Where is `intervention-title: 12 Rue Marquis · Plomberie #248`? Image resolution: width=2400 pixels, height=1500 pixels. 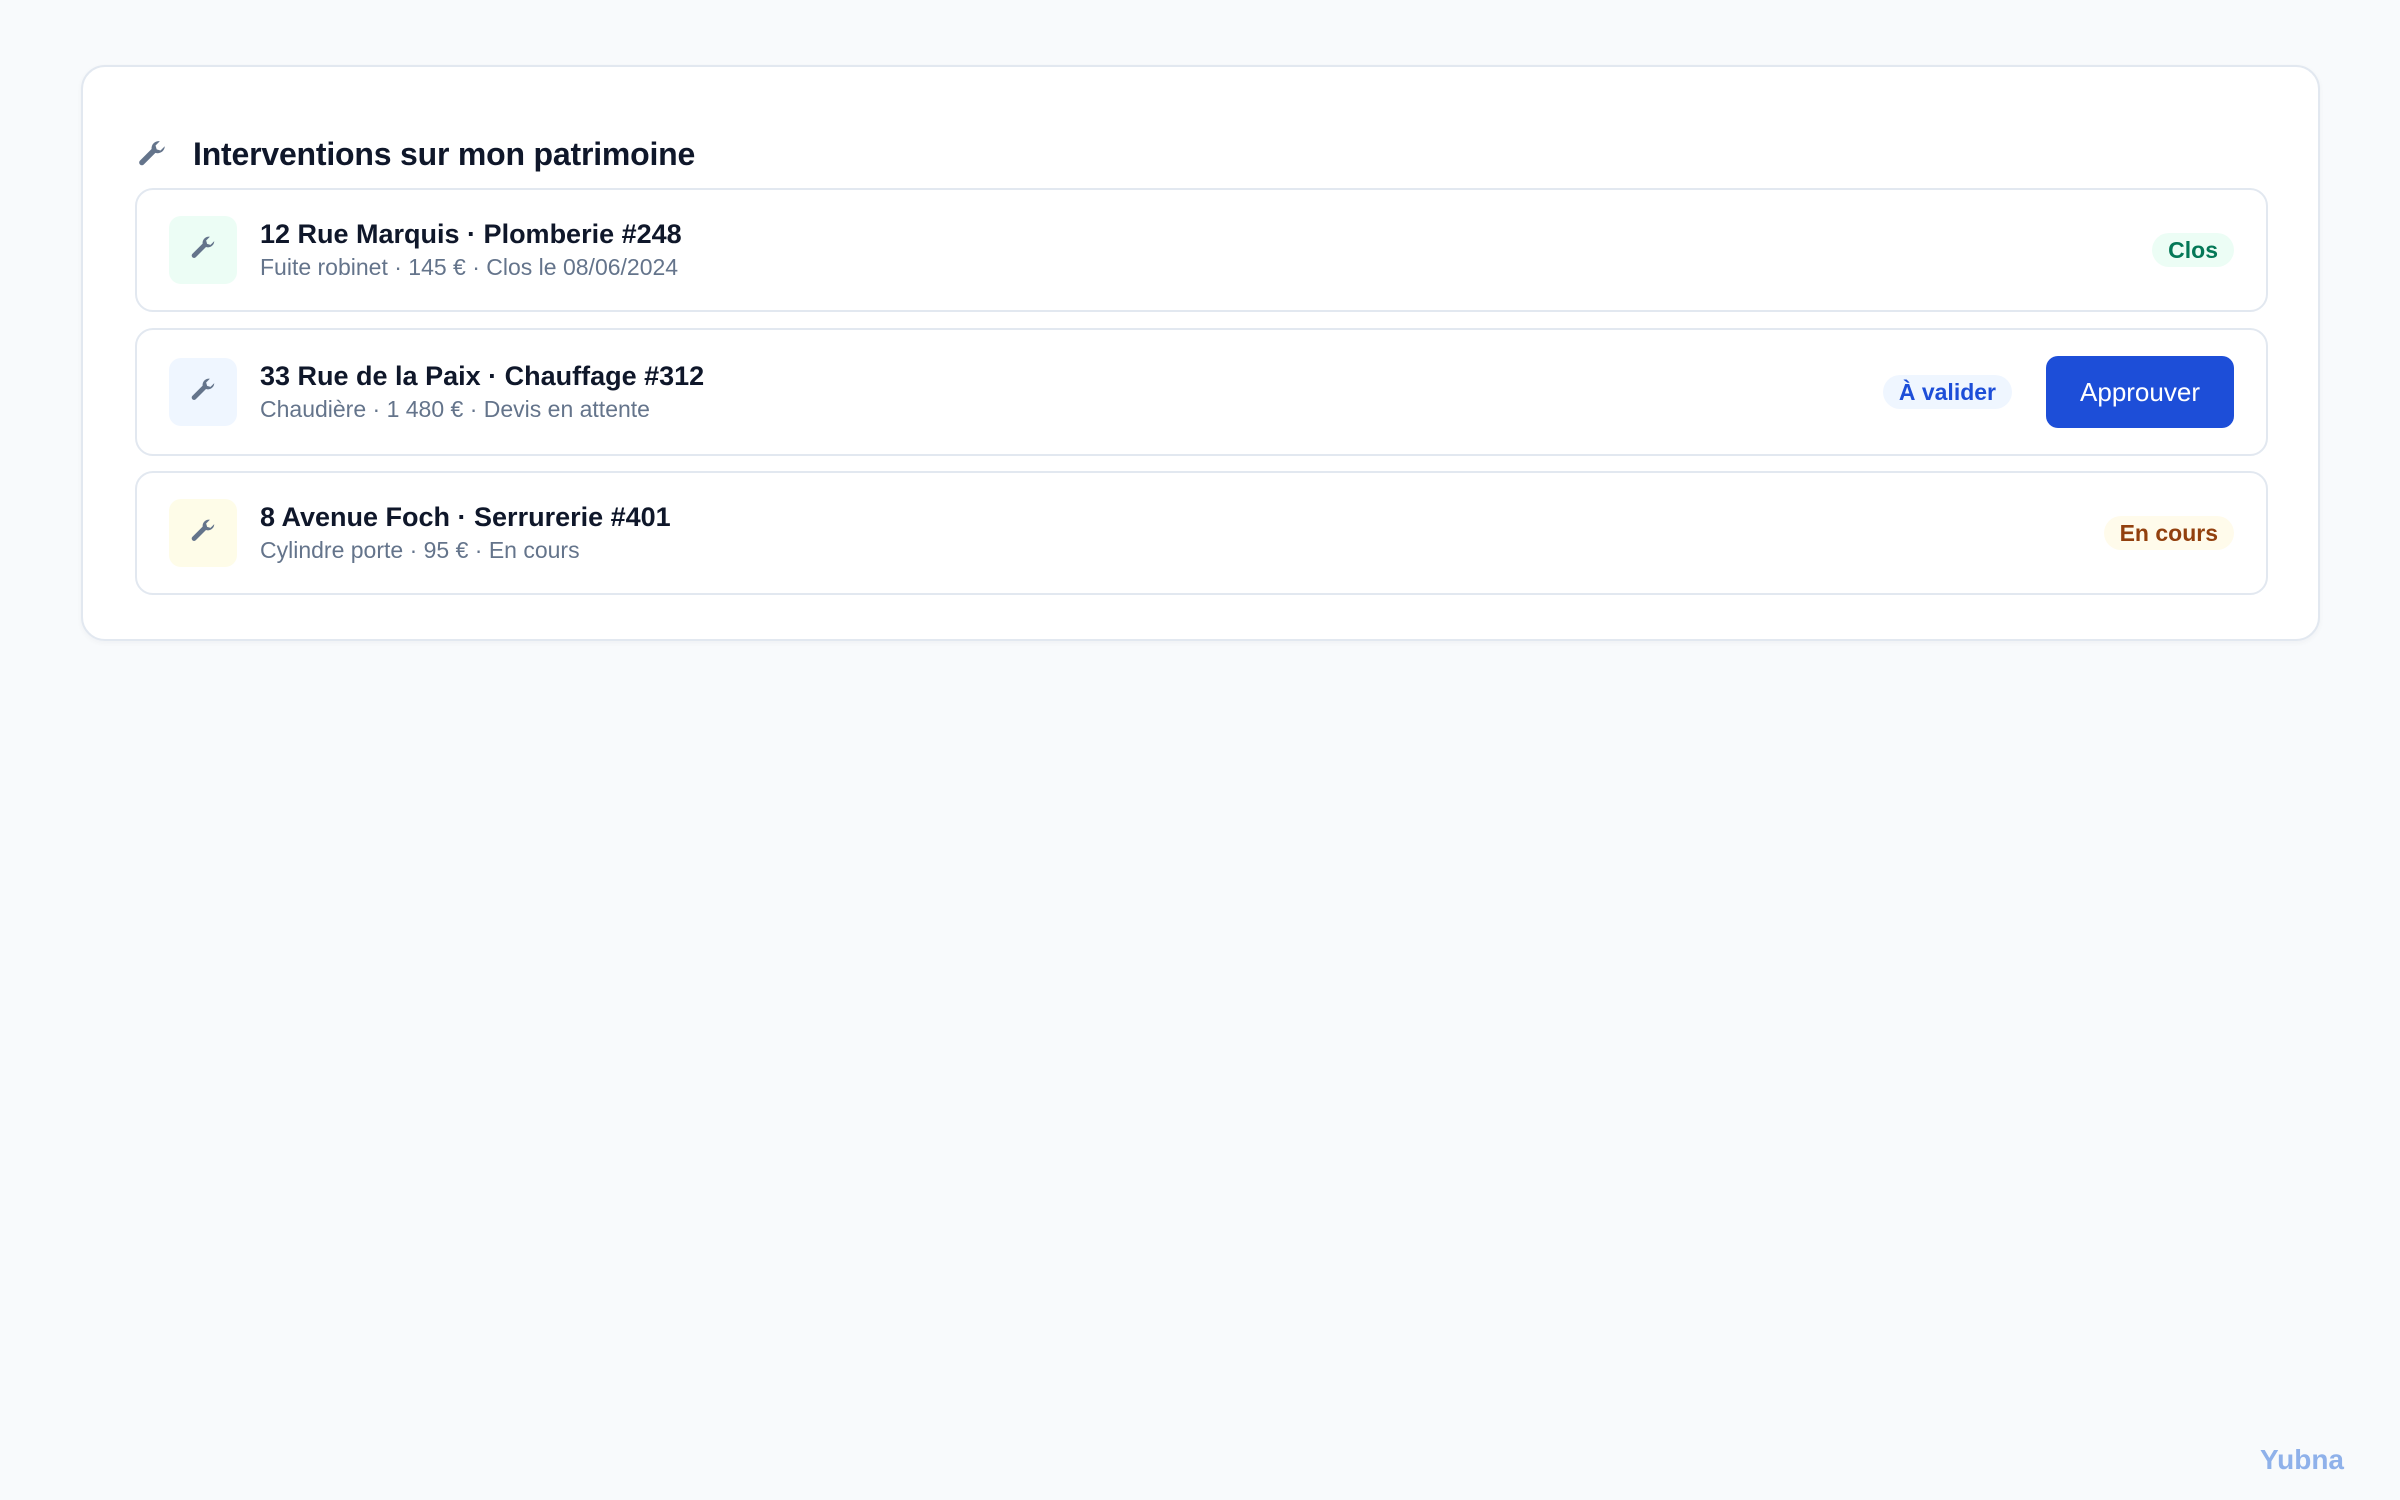 intervention-title: 12 Rue Marquis · Plomberie #248 is located at coordinates (471, 234).